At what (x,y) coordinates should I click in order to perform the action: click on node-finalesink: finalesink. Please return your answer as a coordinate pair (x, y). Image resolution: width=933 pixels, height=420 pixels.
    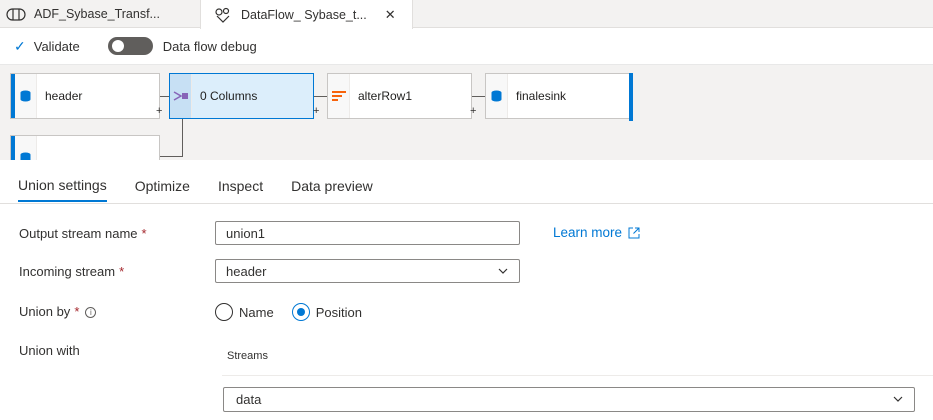
    Looking at the image, I should click on (559, 97).